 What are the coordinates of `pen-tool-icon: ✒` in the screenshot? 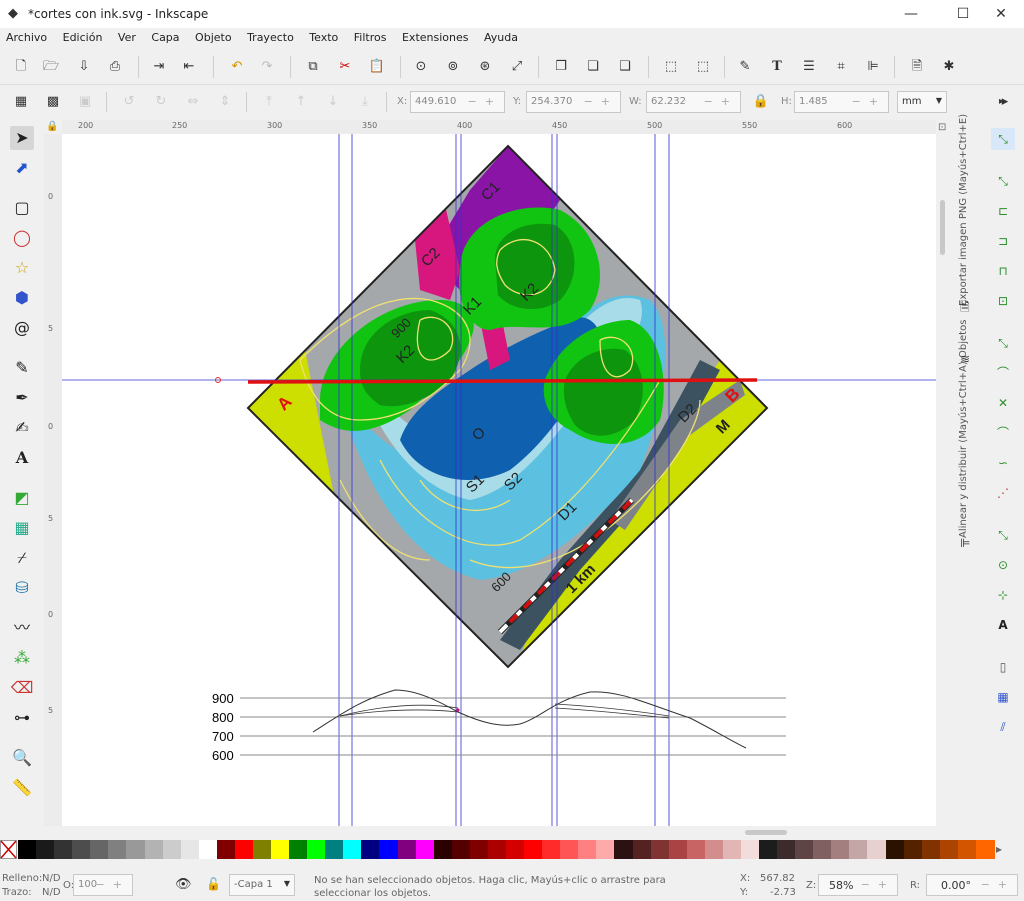 It's located at (22, 398).